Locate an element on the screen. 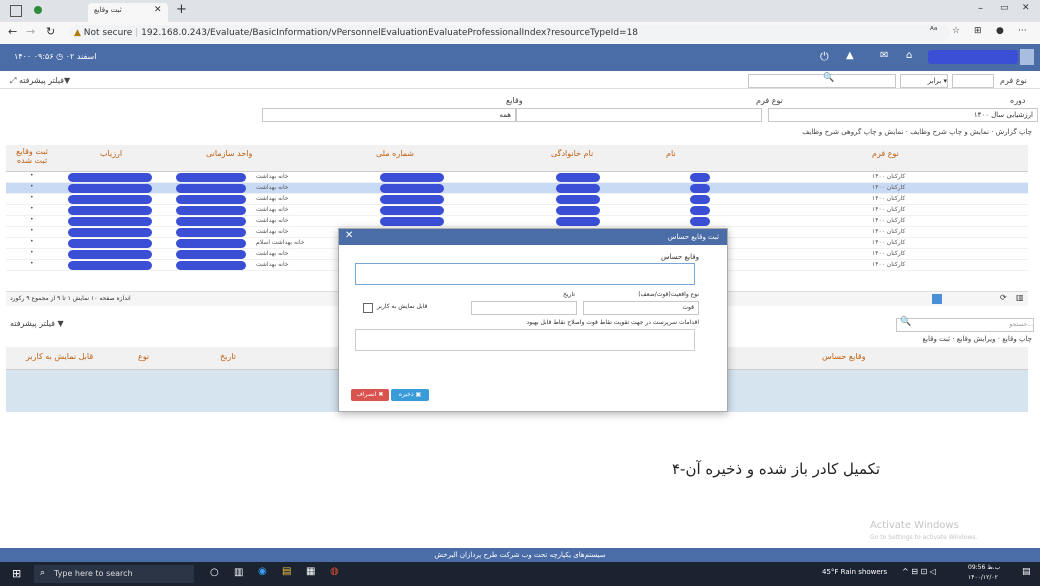  date-input is located at coordinates (524, 308).